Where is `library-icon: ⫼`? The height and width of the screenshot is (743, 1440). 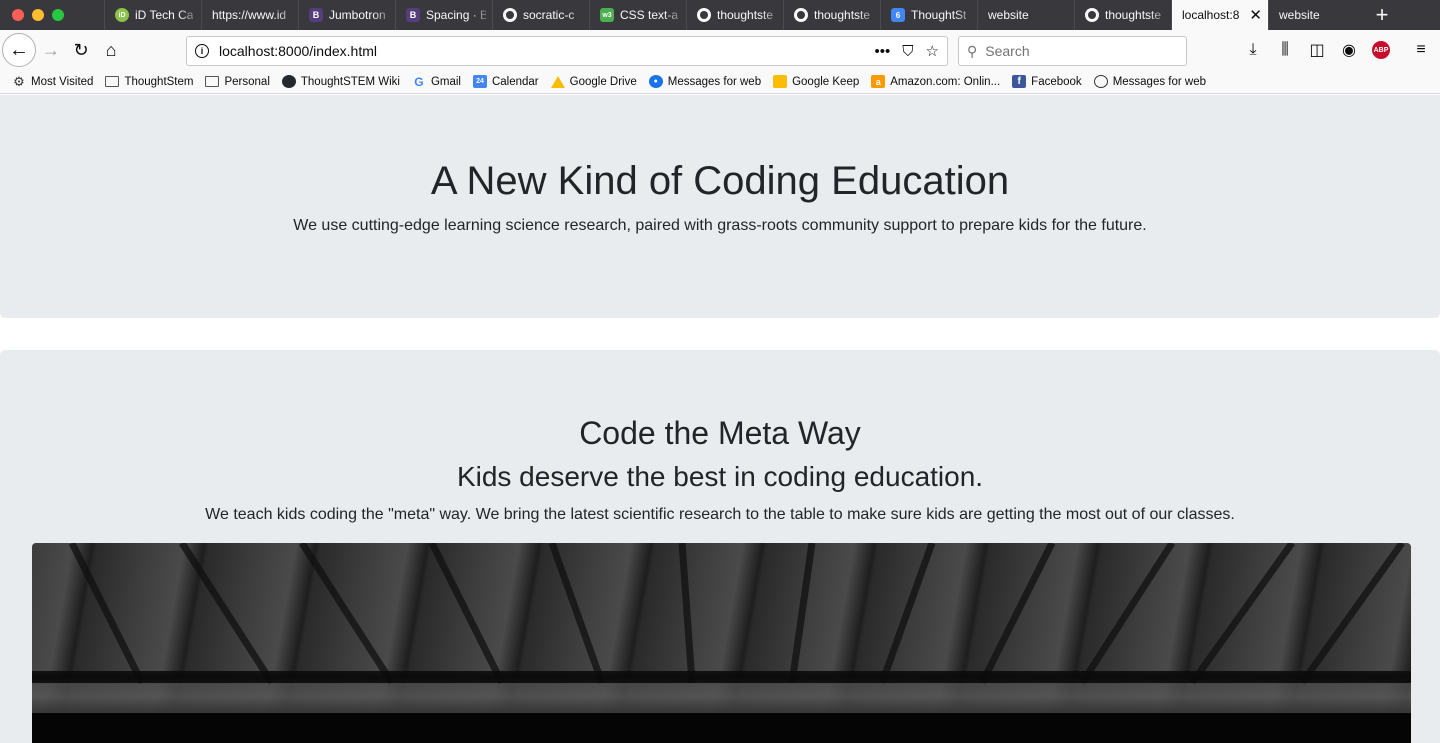 library-icon: ⫼ is located at coordinates (1285, 49).